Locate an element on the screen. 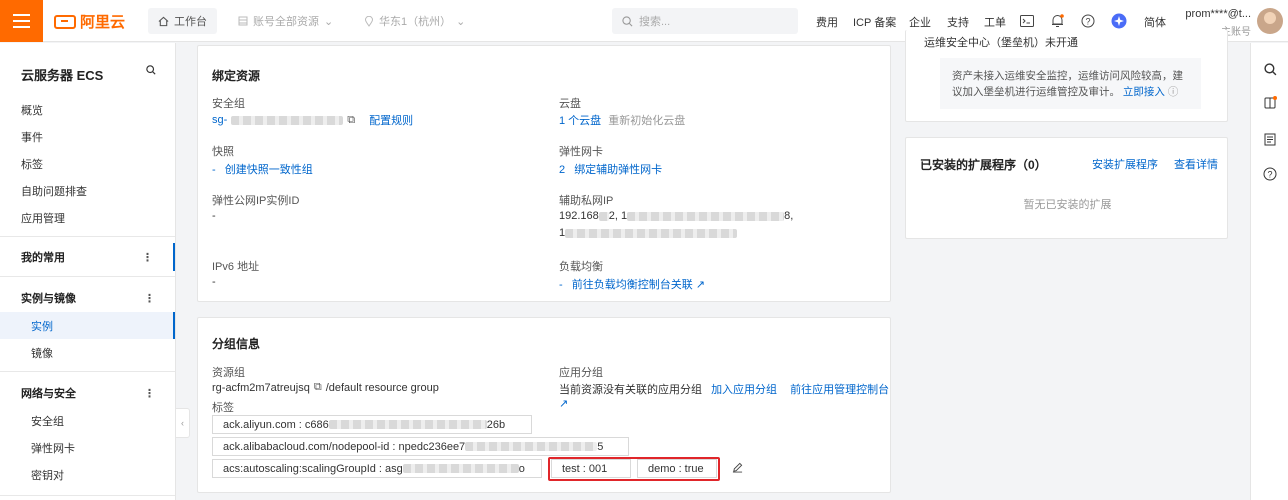 Image resolution: width=1288 pixels, height=500 pixels. nav-icp: ICP 备案 is located at coordinates (874, 22).